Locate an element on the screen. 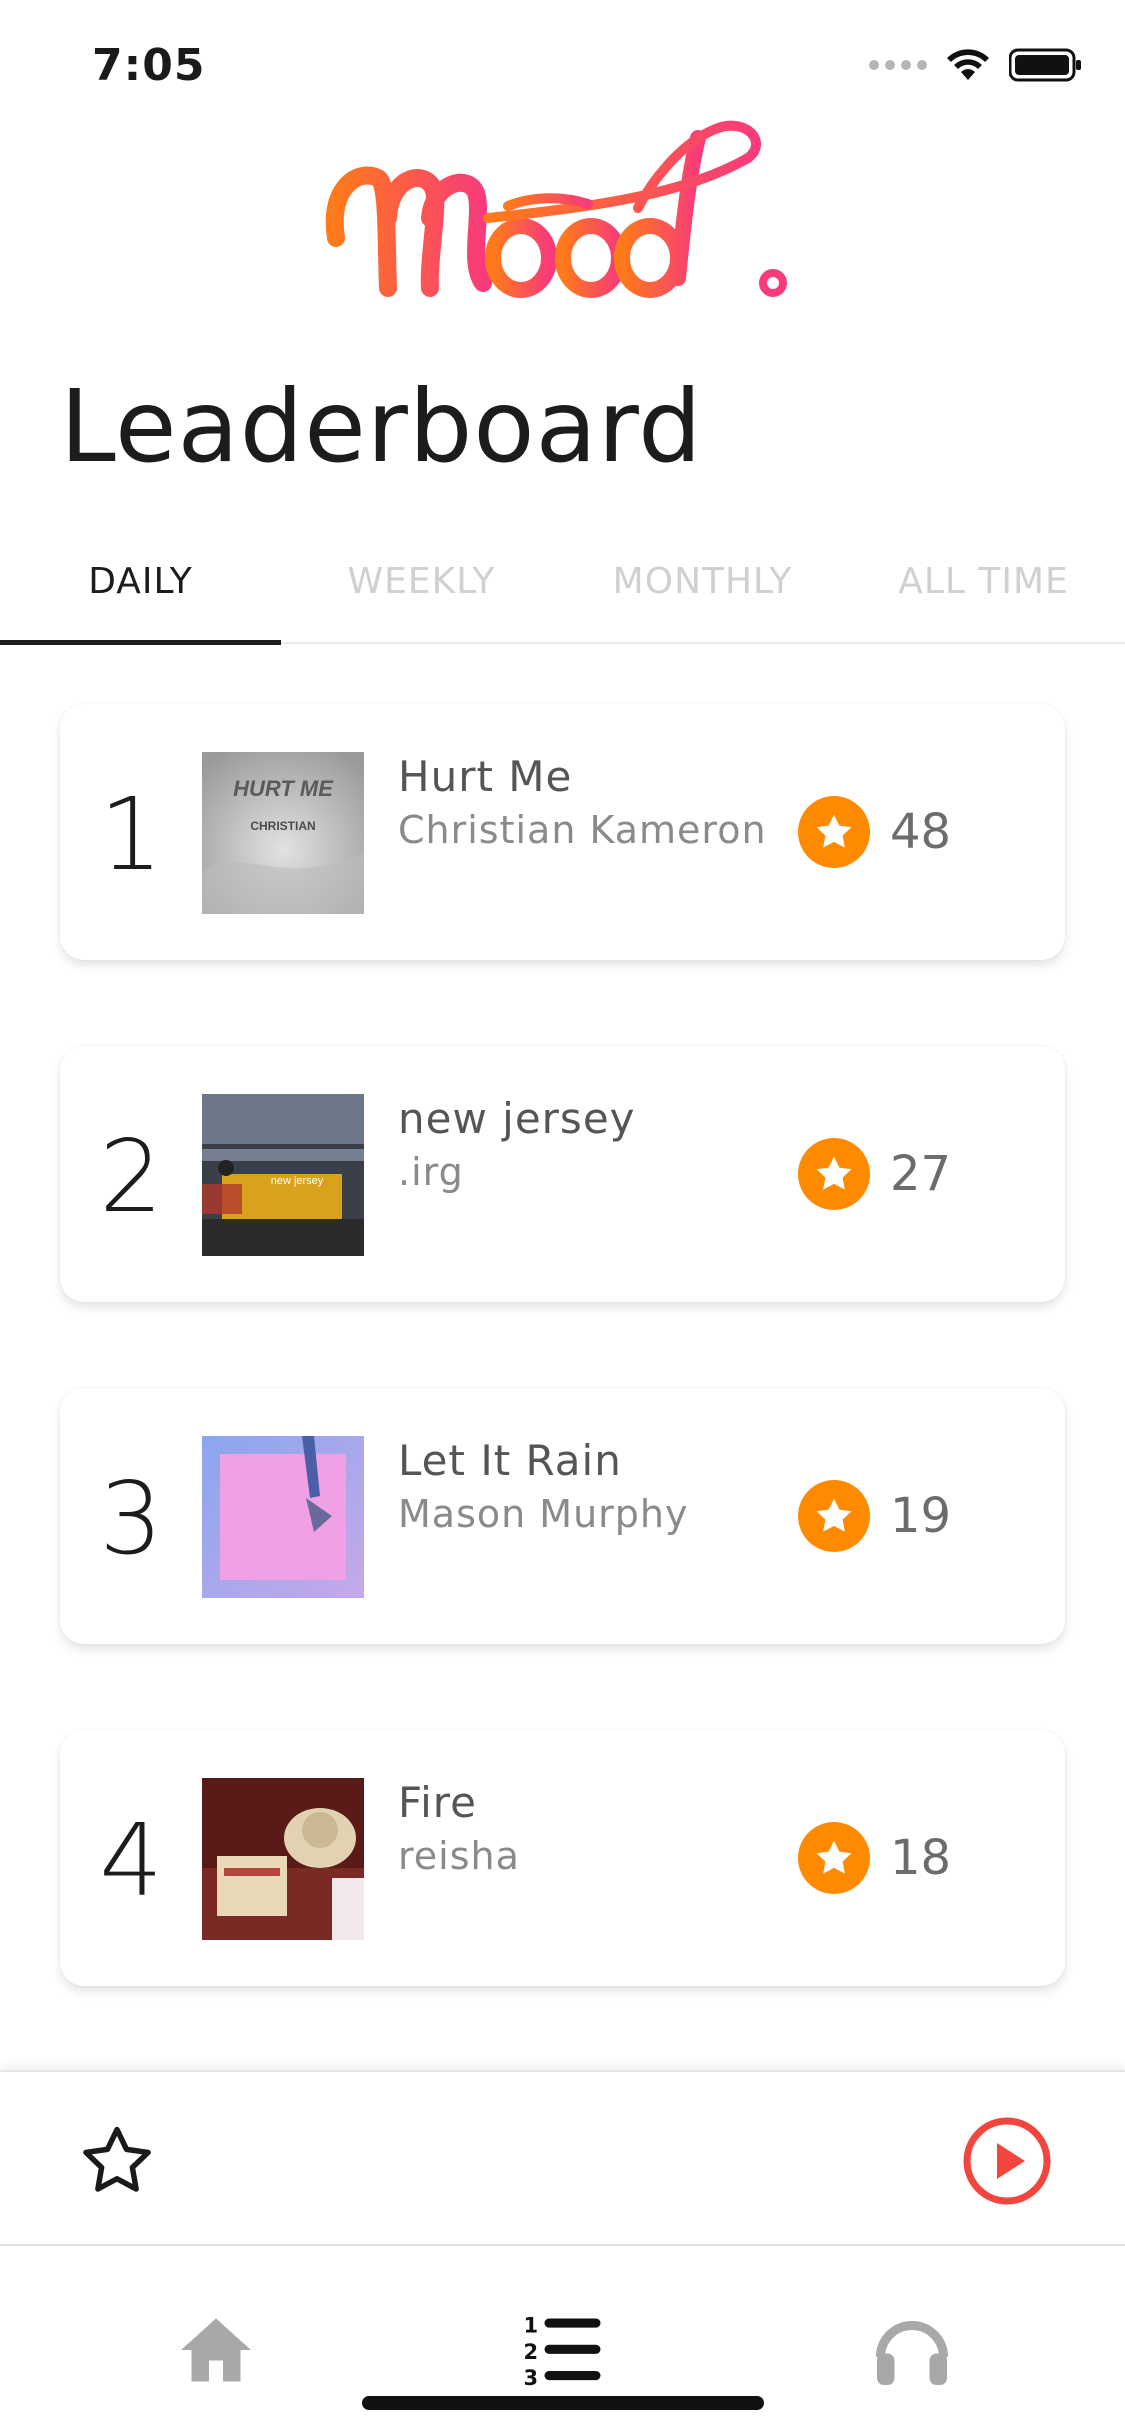 The image size is (1125, 2436). ranked-list-icon: 1 2 3 is located at coordinates (562, 2350).